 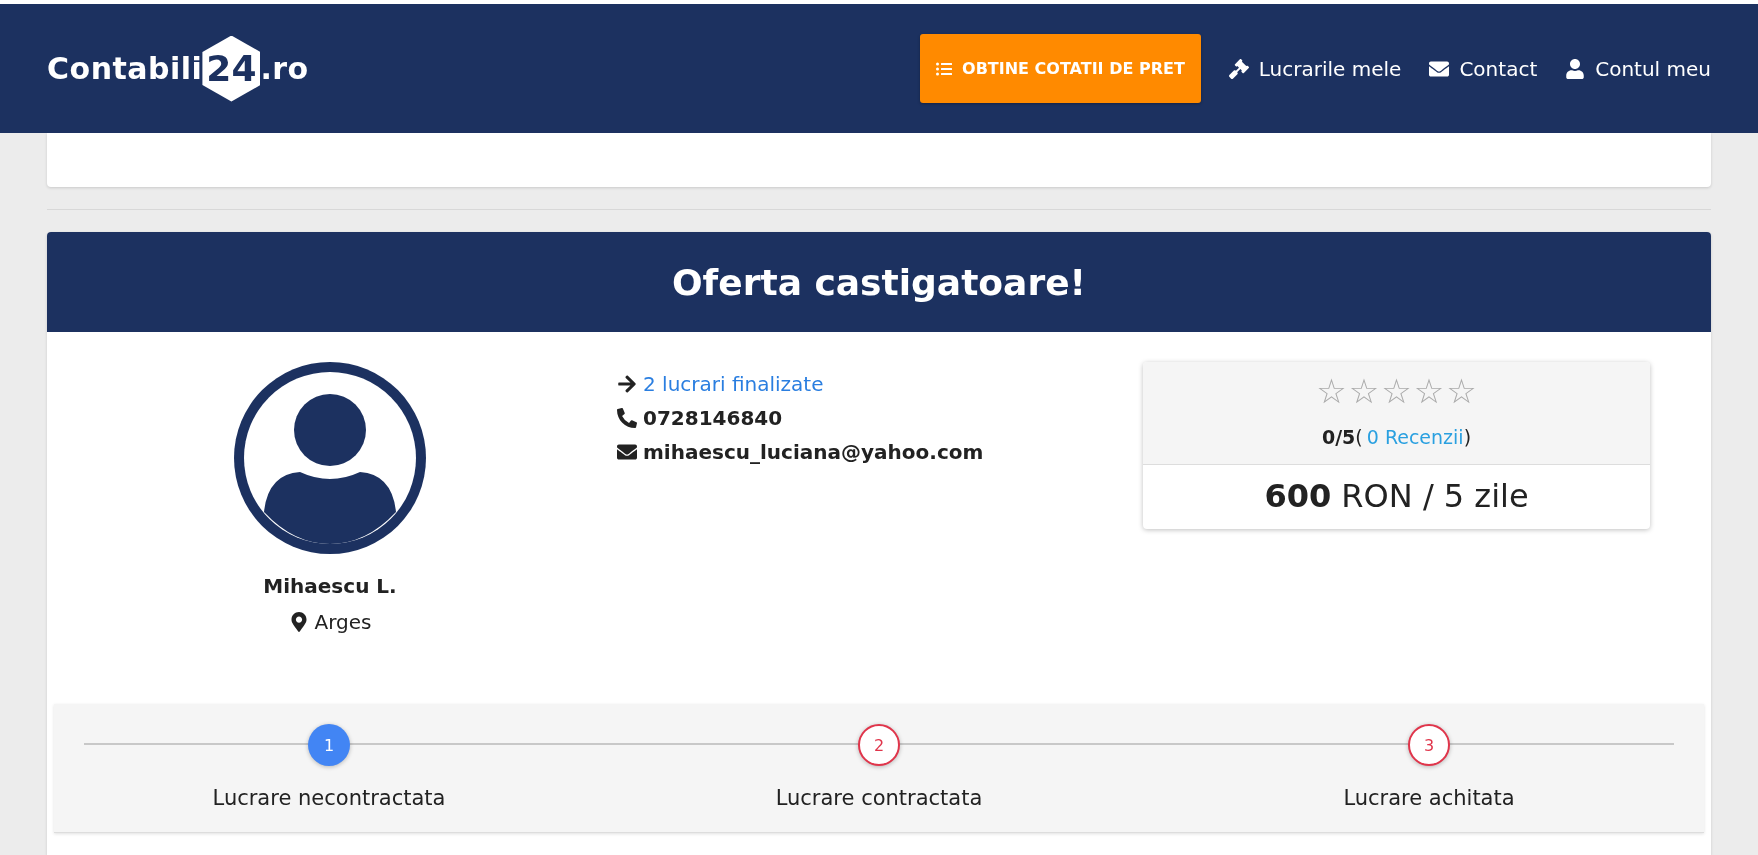 I want to click on arrow-right-icon, so click(x=627, y=384).